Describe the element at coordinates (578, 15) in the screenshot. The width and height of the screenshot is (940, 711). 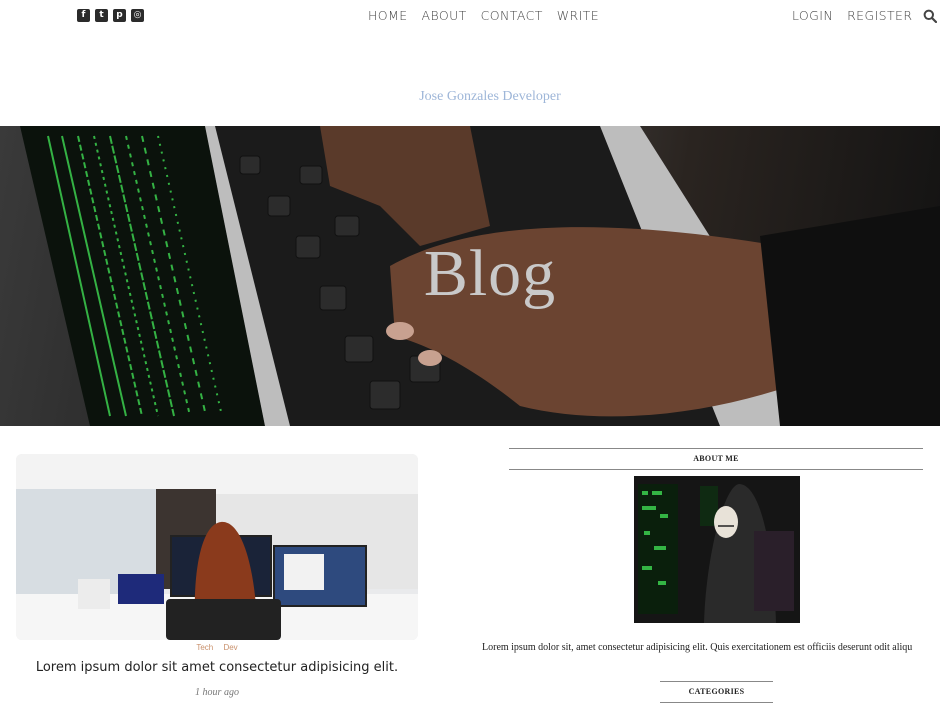
I see `nav-write-link: WRITE` at that location.